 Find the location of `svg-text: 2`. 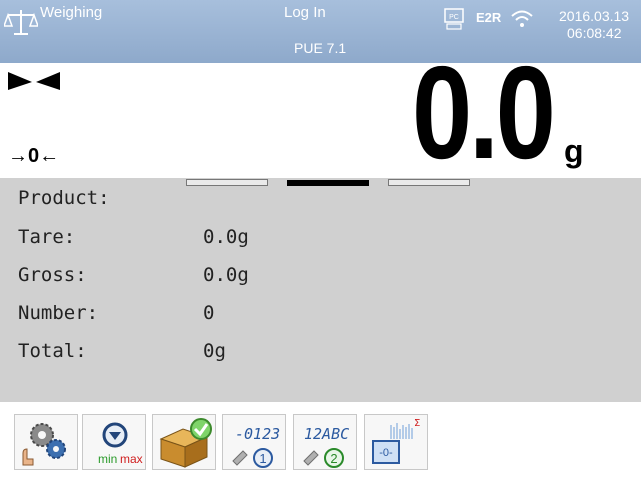

svg-text: 2 is located at coordinates (333, 458).